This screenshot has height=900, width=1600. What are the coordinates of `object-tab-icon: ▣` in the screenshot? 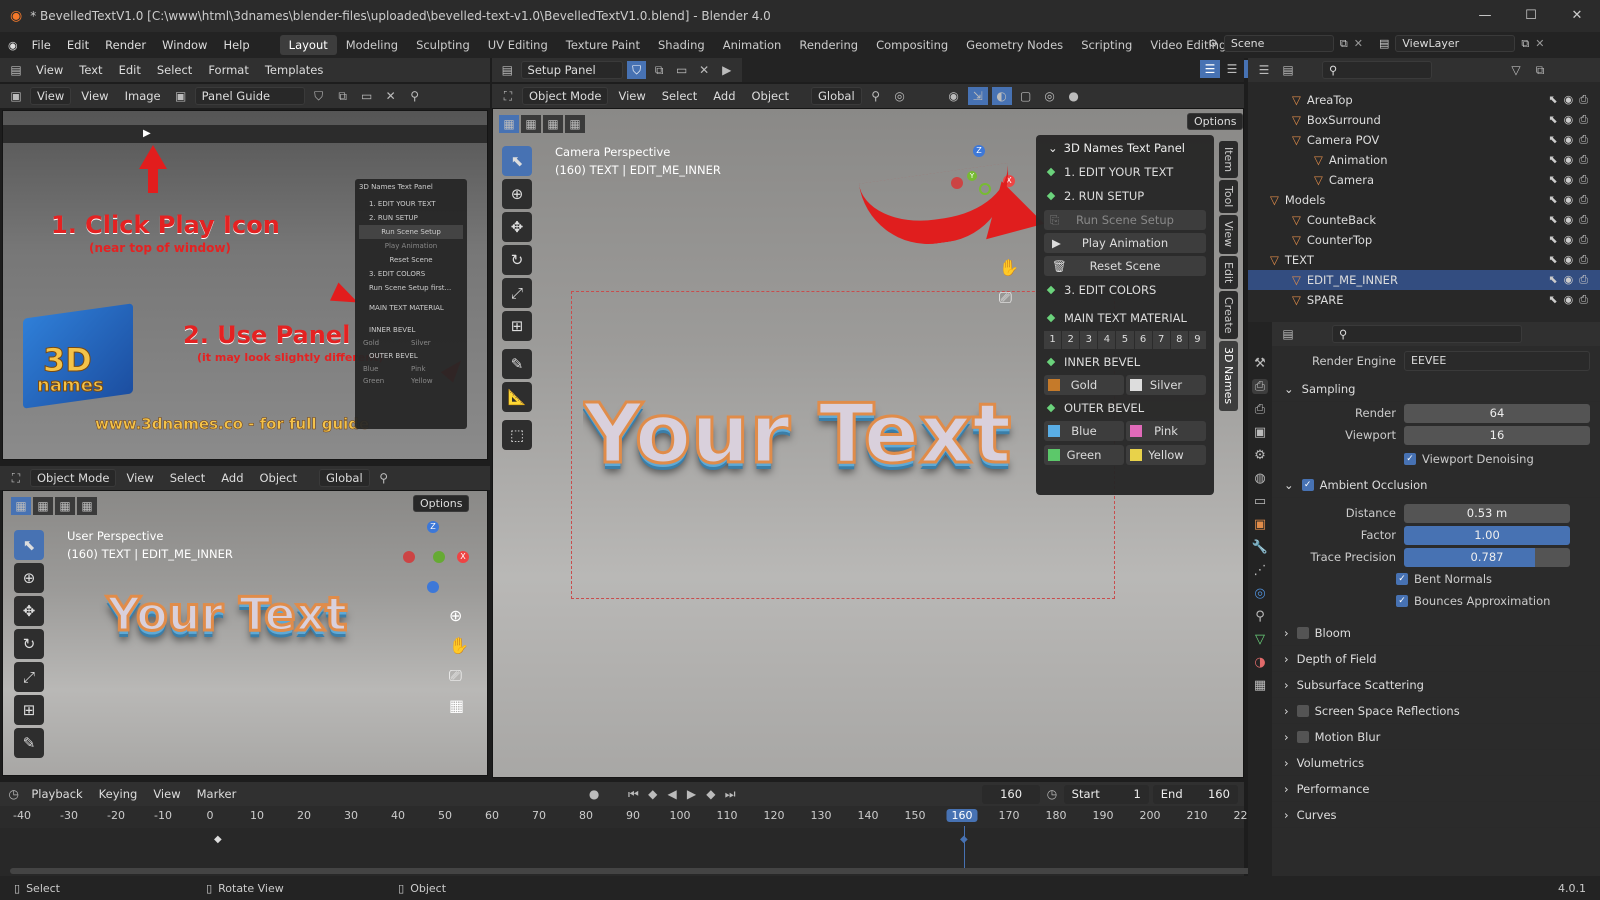 It's located at (1260, 524).